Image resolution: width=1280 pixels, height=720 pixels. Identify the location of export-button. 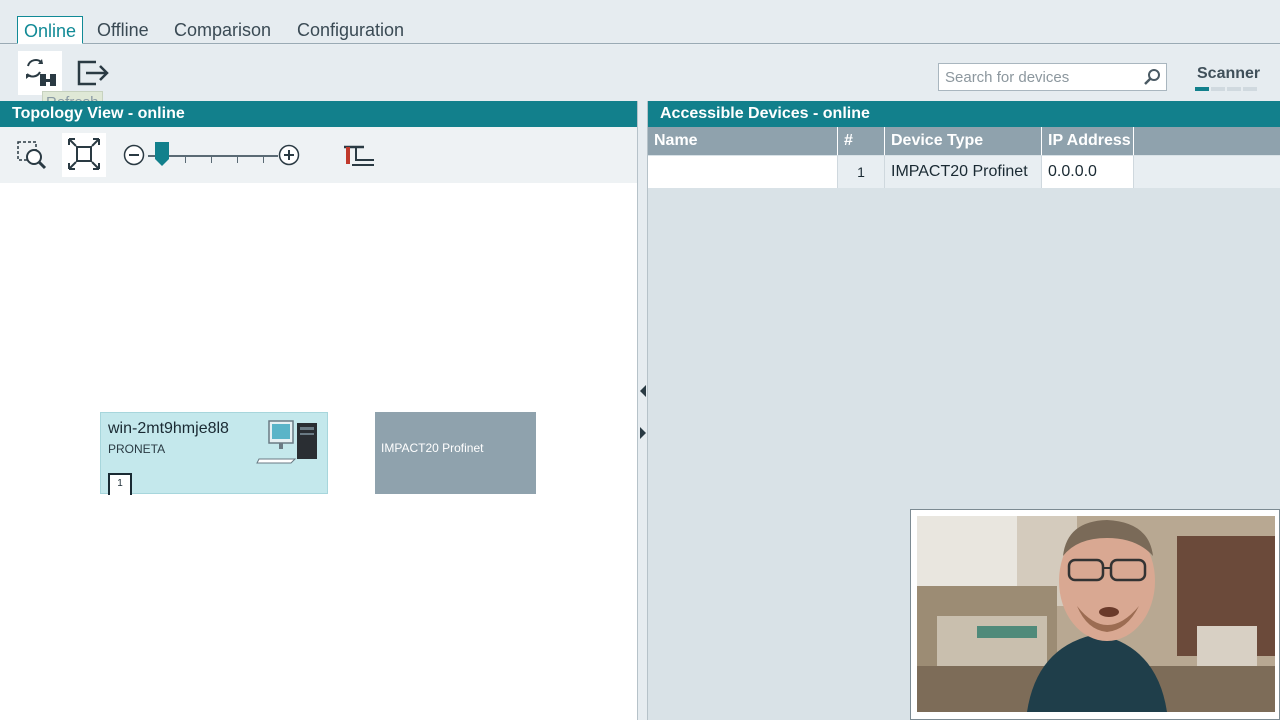
(92, 73).